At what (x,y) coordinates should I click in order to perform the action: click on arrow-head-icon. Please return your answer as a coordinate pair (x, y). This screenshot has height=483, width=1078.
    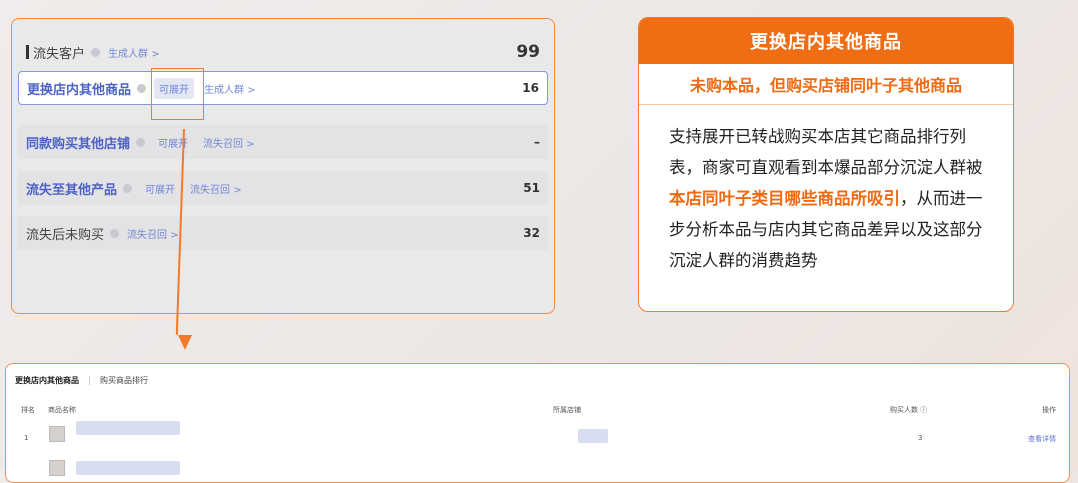
    Looking at the image, I should click on (185, 342).